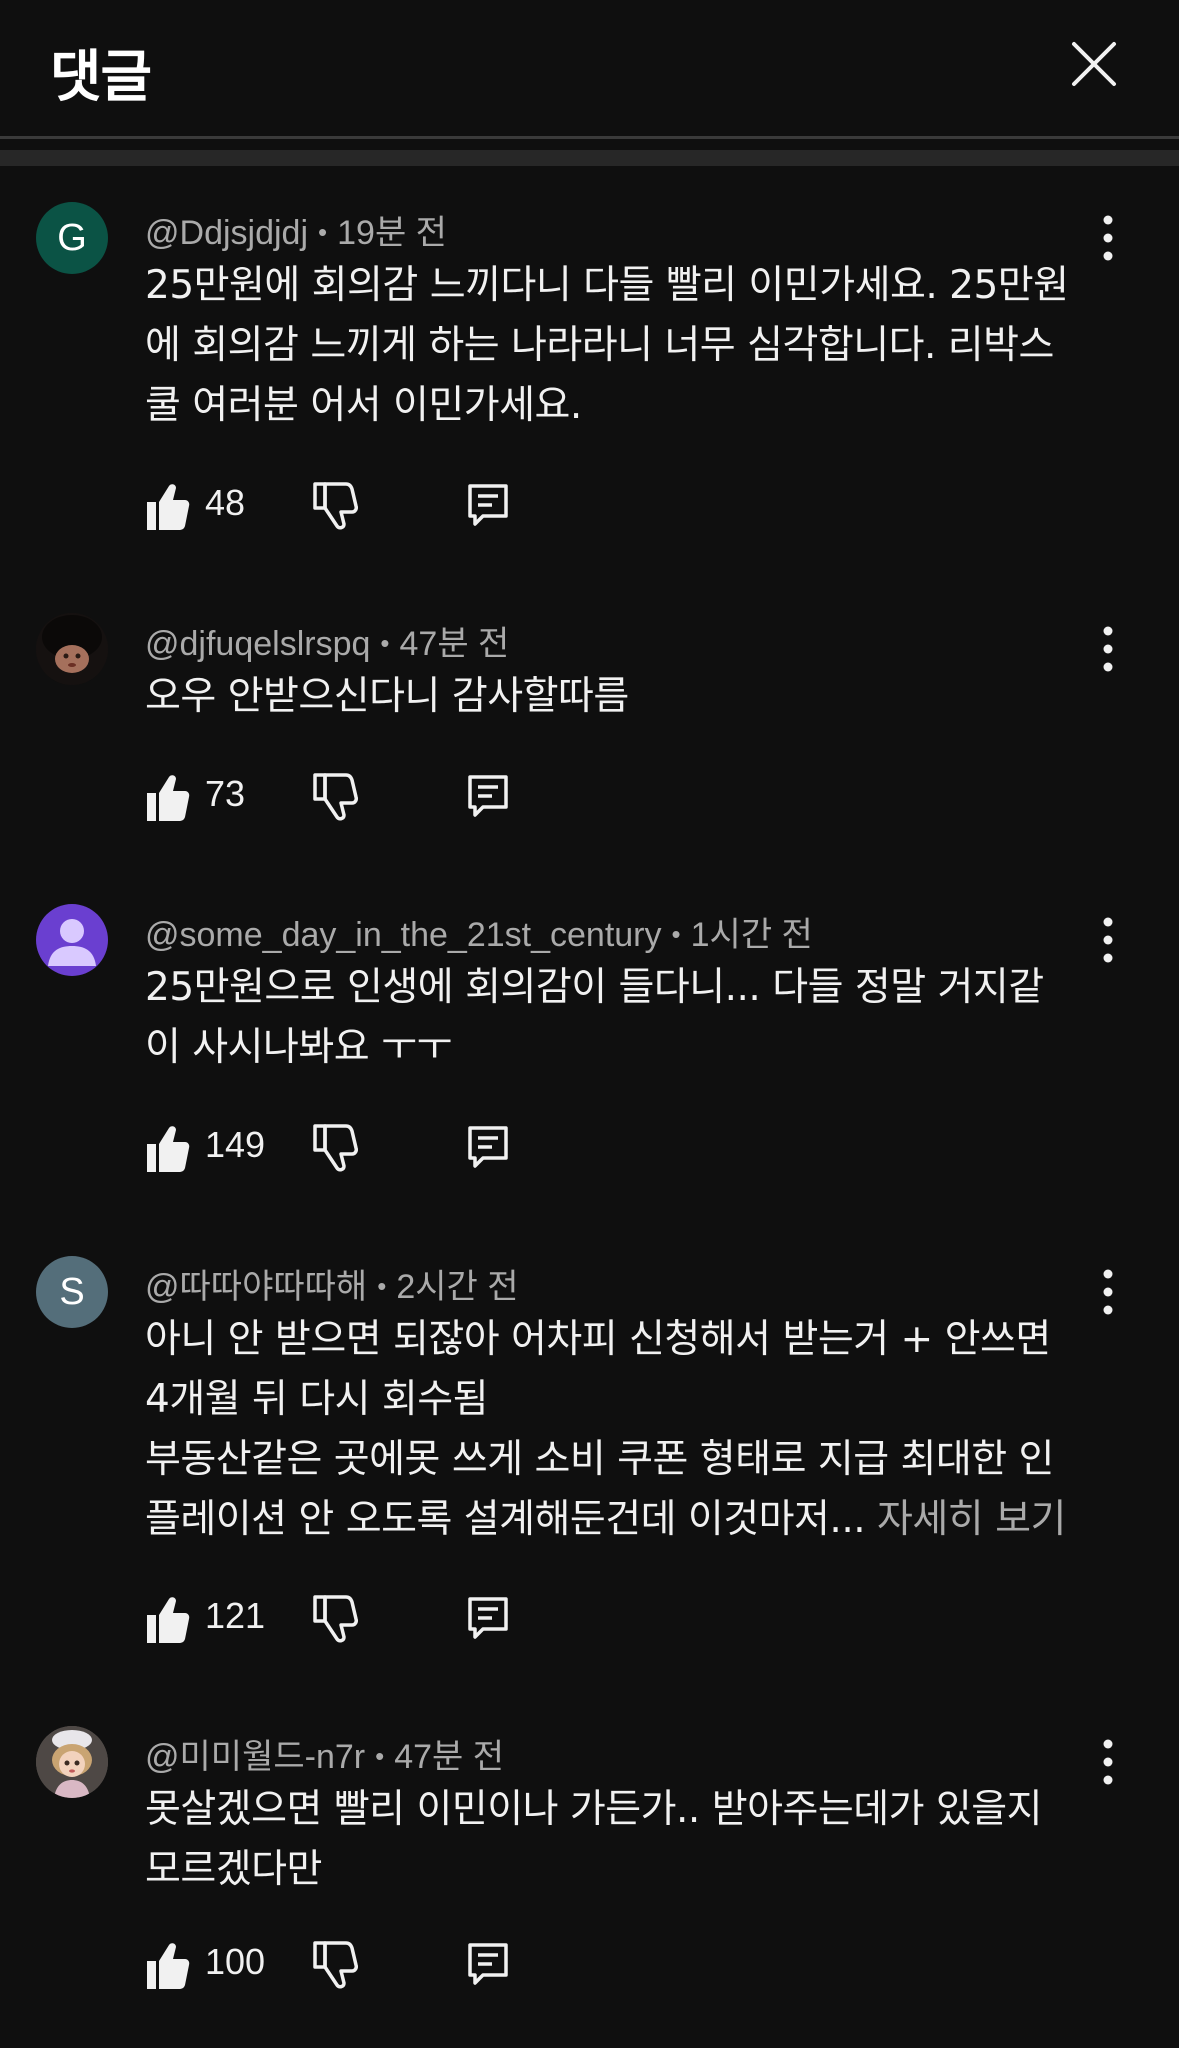 This screenshot has height=2048, width=1179. I want to click on doll-face-photo, so click(72, 649).